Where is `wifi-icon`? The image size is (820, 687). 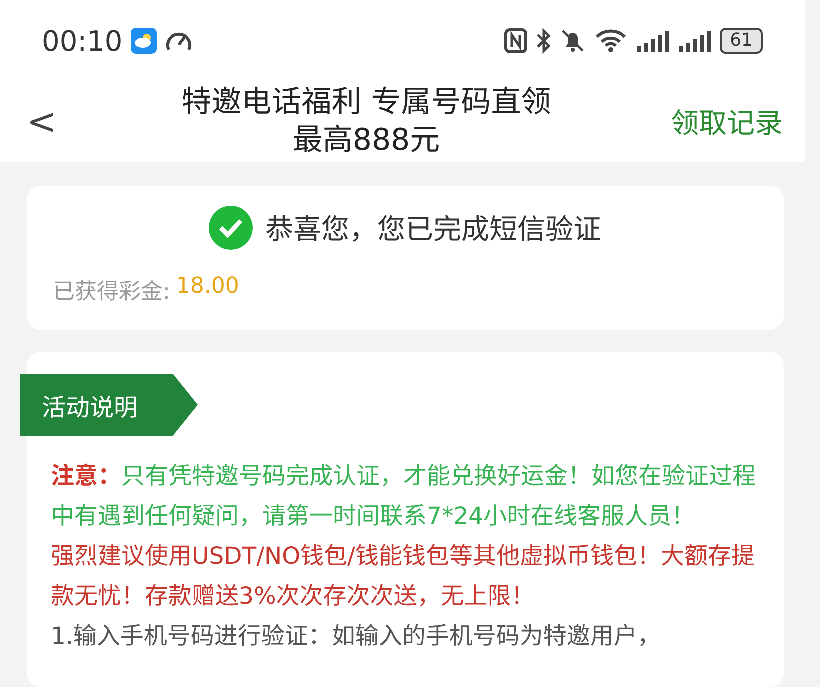 wifi-icon is located at coordinates (611, 41).